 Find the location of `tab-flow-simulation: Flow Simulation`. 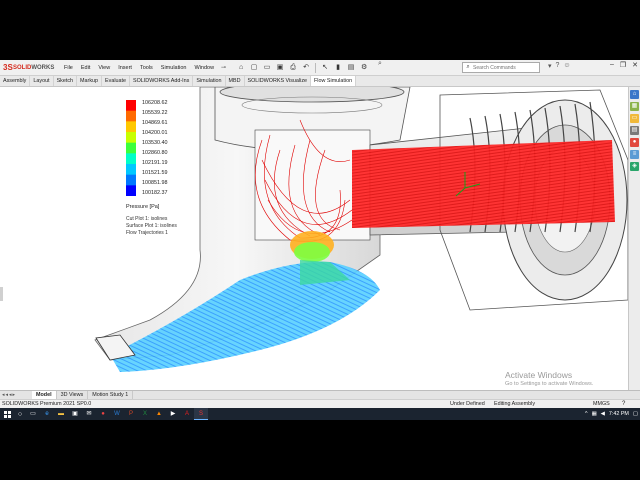

tab-flow-simulation: Flow Simulation is located at coordinates (334, 81).